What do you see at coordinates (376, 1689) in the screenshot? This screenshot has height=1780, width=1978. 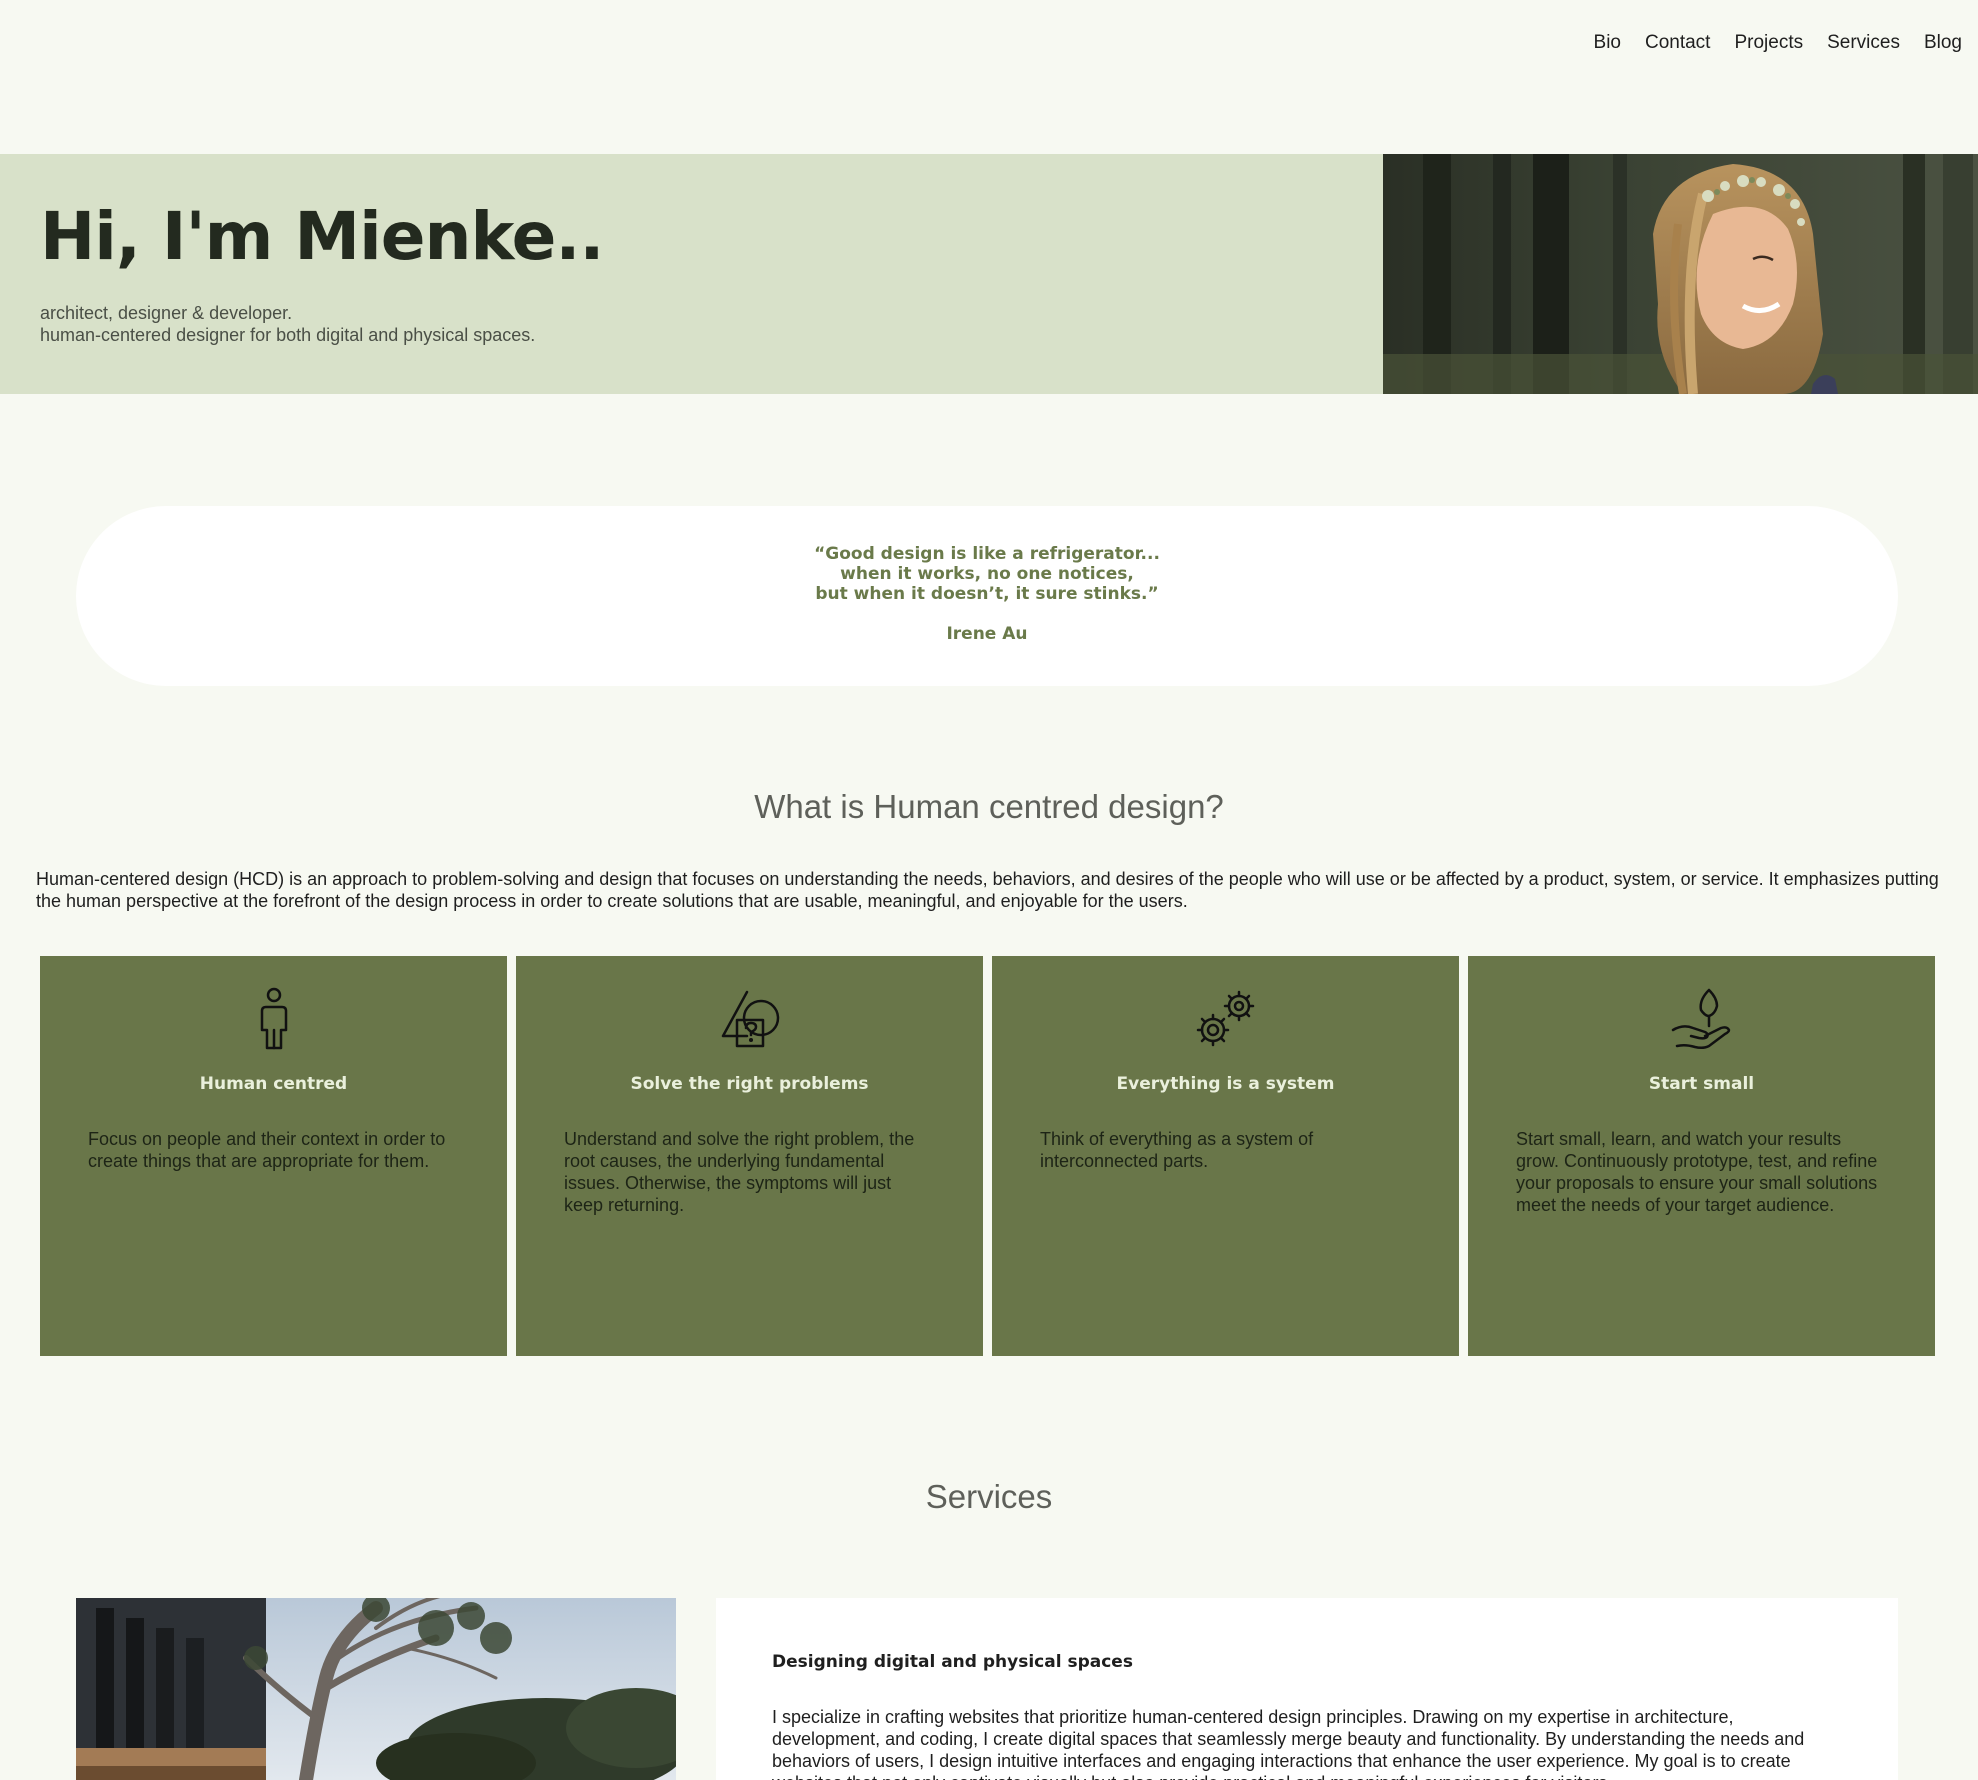 I see `architecture-photo` at bounding box center [376, 1689].